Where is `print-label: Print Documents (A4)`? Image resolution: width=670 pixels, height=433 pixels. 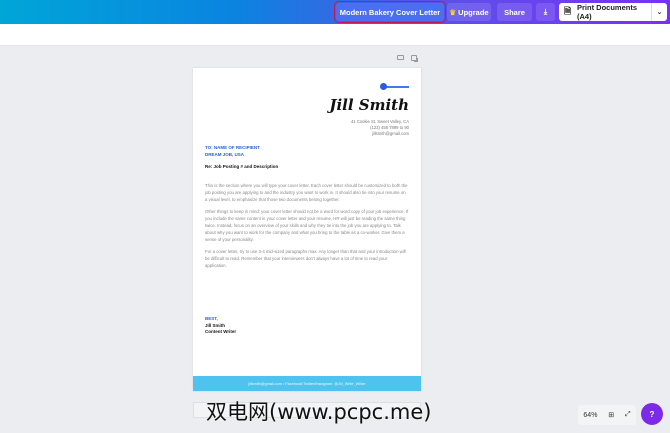 print-label: Print Documents (A4) is located at coordinates (607, 12).